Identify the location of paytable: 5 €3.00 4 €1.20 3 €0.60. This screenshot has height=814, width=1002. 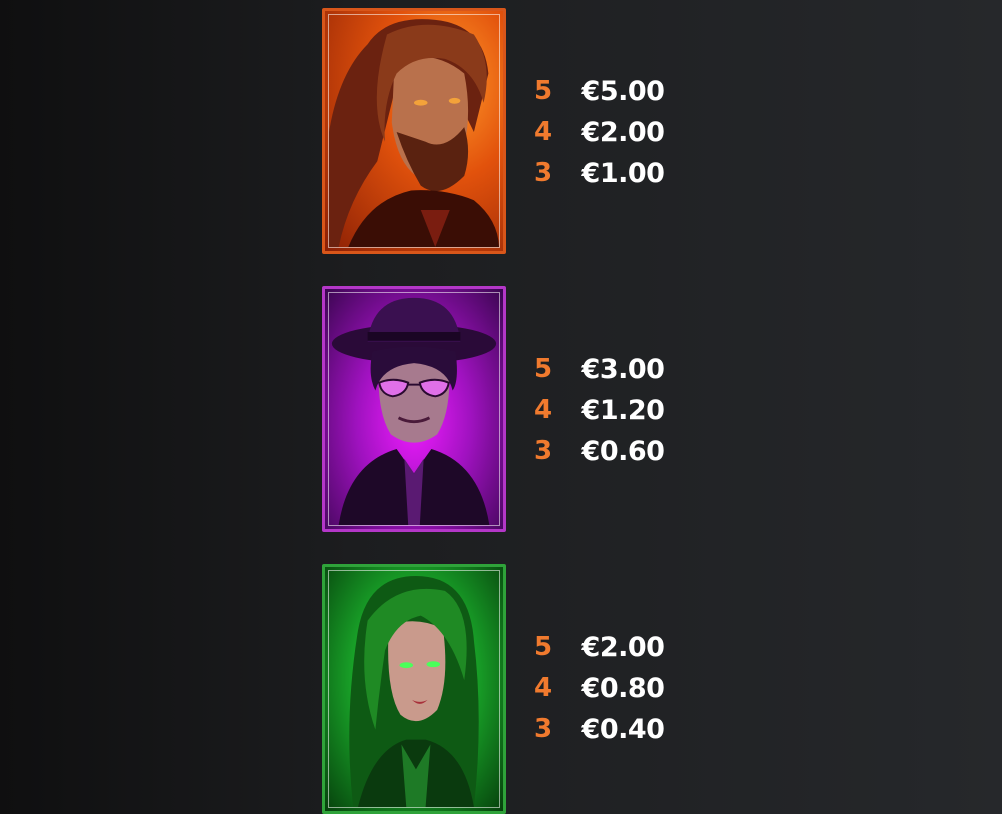
(607, 410).